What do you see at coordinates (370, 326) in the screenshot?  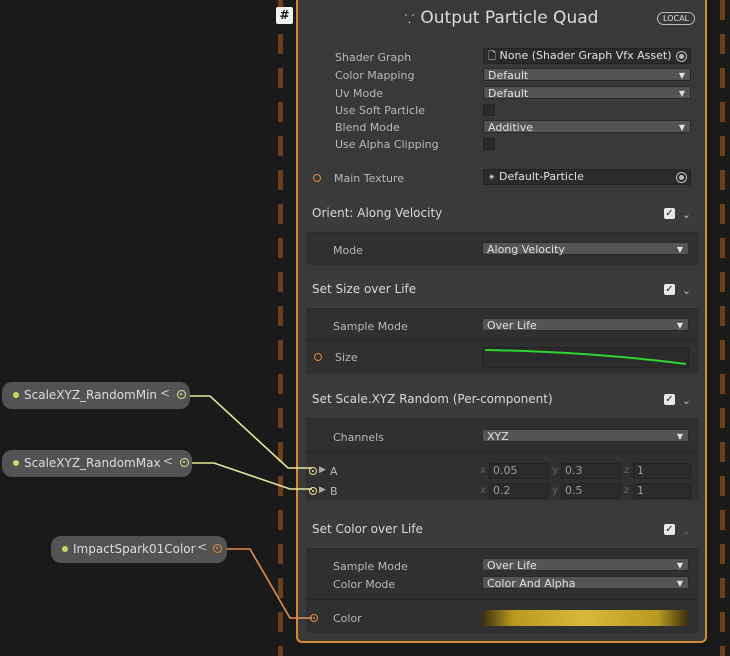 I see `size-sample-mode-label: Sample Mode` at bounding box center [370, 326].